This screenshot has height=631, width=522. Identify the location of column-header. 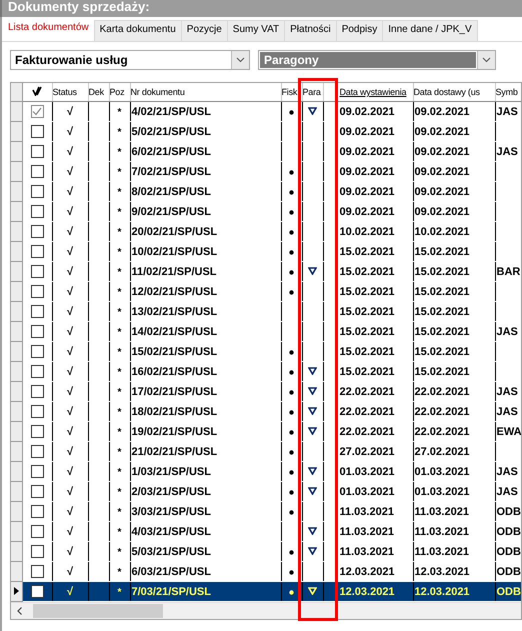
(37, 92).